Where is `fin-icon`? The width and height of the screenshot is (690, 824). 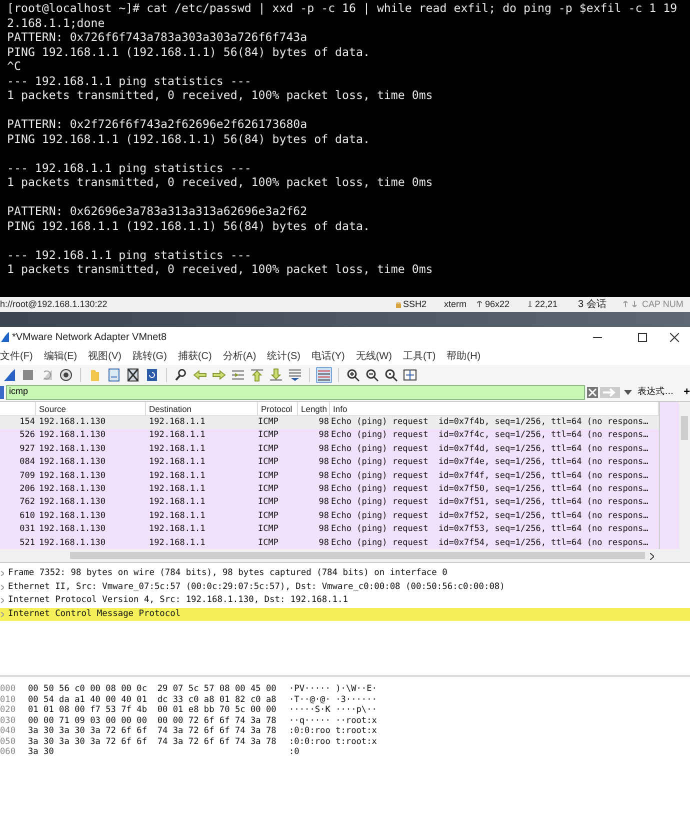
fin-icon is located at coordinates (9, 375).